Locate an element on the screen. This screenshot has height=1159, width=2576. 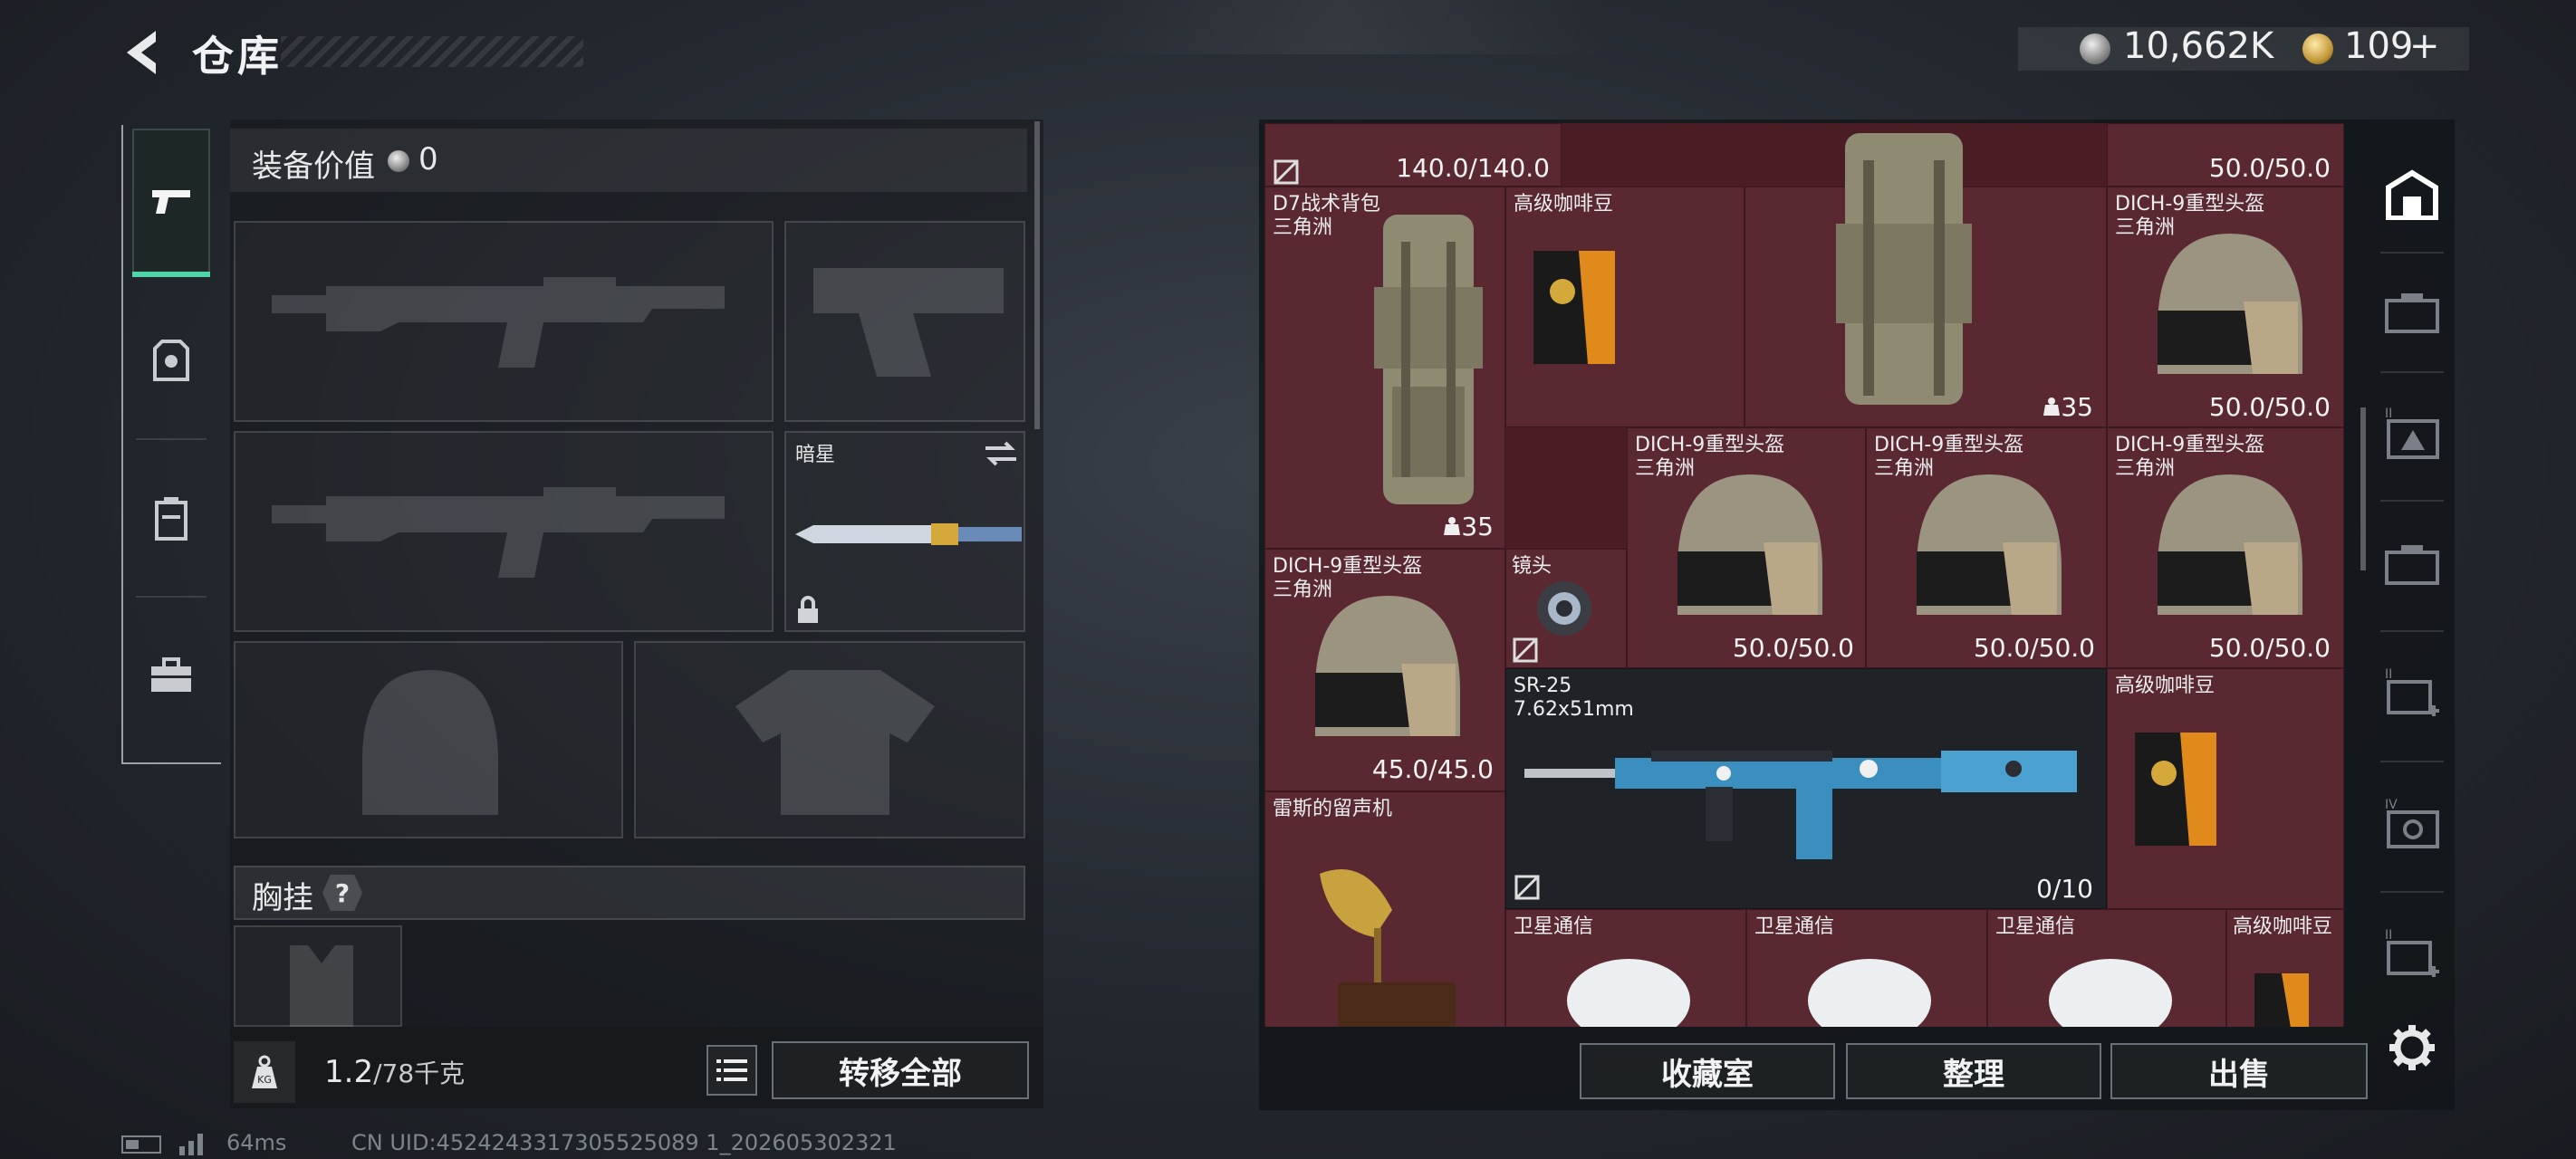
stash-item-4: 35 is located at coordinates (1926, 280).